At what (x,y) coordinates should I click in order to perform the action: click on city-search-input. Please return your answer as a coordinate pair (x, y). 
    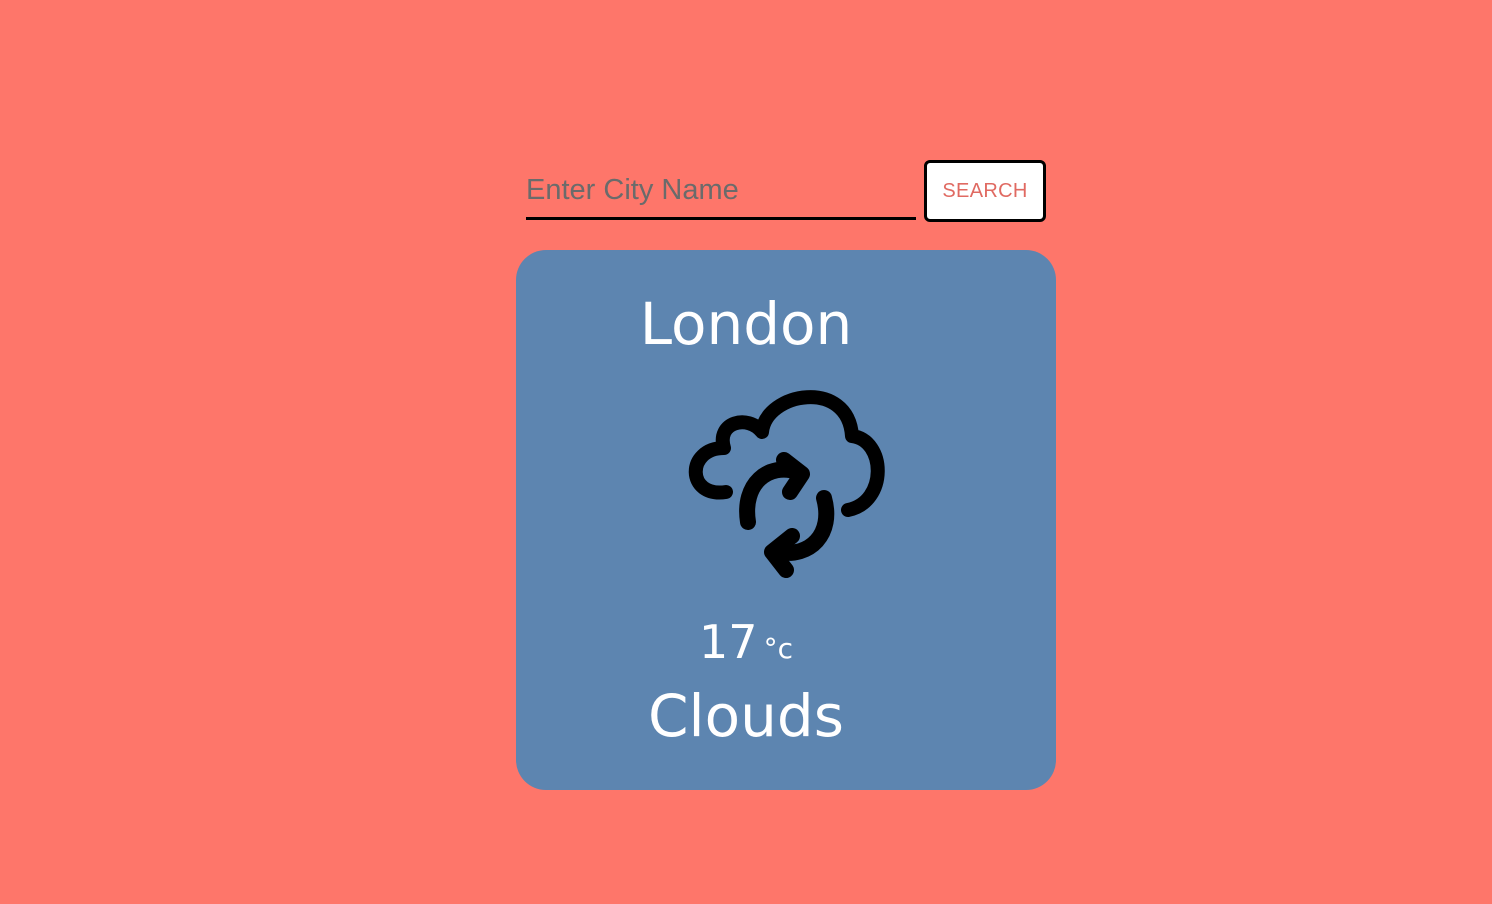
    Looking at the image, I should click on (721, 192).